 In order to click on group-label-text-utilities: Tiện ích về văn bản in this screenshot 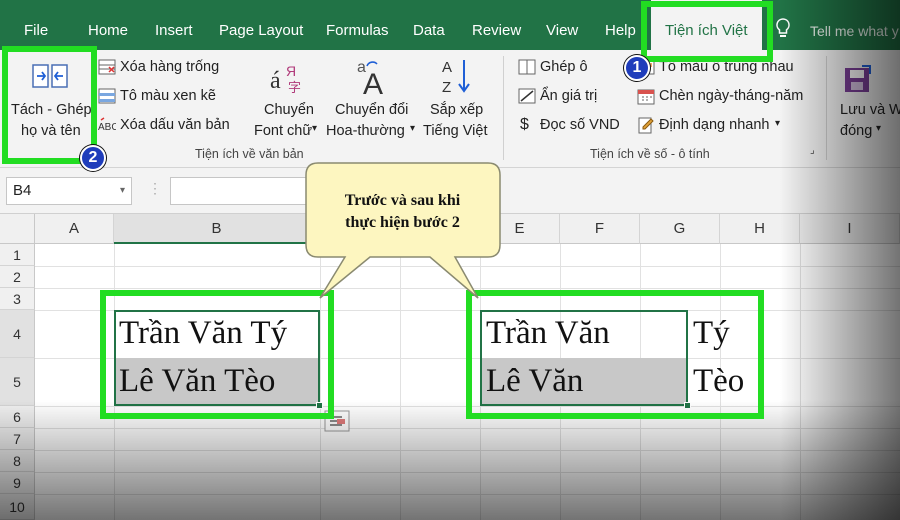, I will do `click(249, 154)`.